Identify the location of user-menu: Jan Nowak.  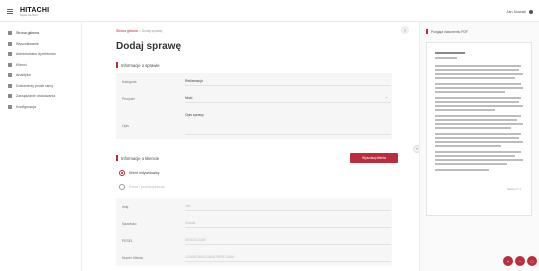
(519, 11).